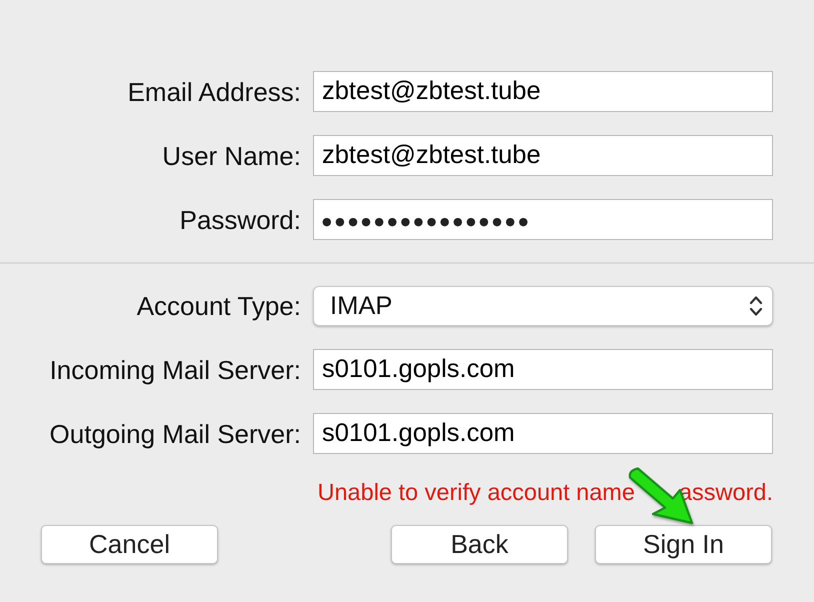  I want to click on field-label: Email Address:, so click(214, 91).